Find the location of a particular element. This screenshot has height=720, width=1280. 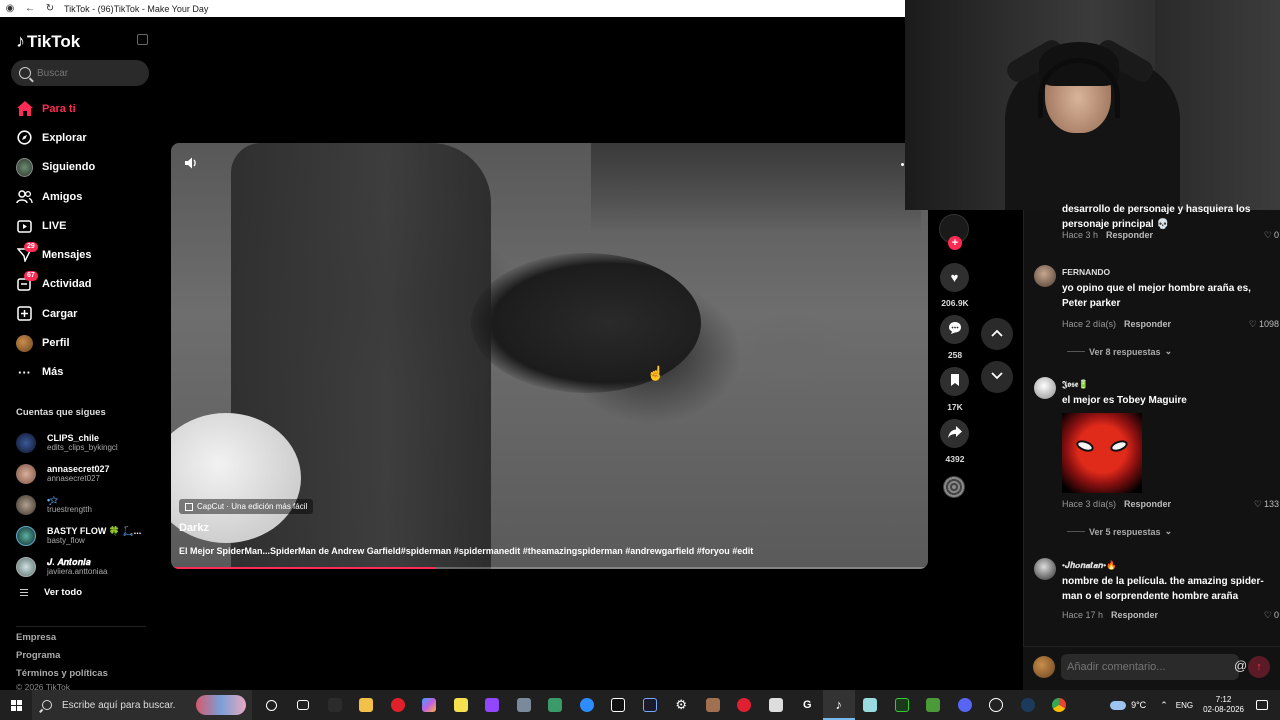

app-icon-photo is located at coordinates (713, 705).